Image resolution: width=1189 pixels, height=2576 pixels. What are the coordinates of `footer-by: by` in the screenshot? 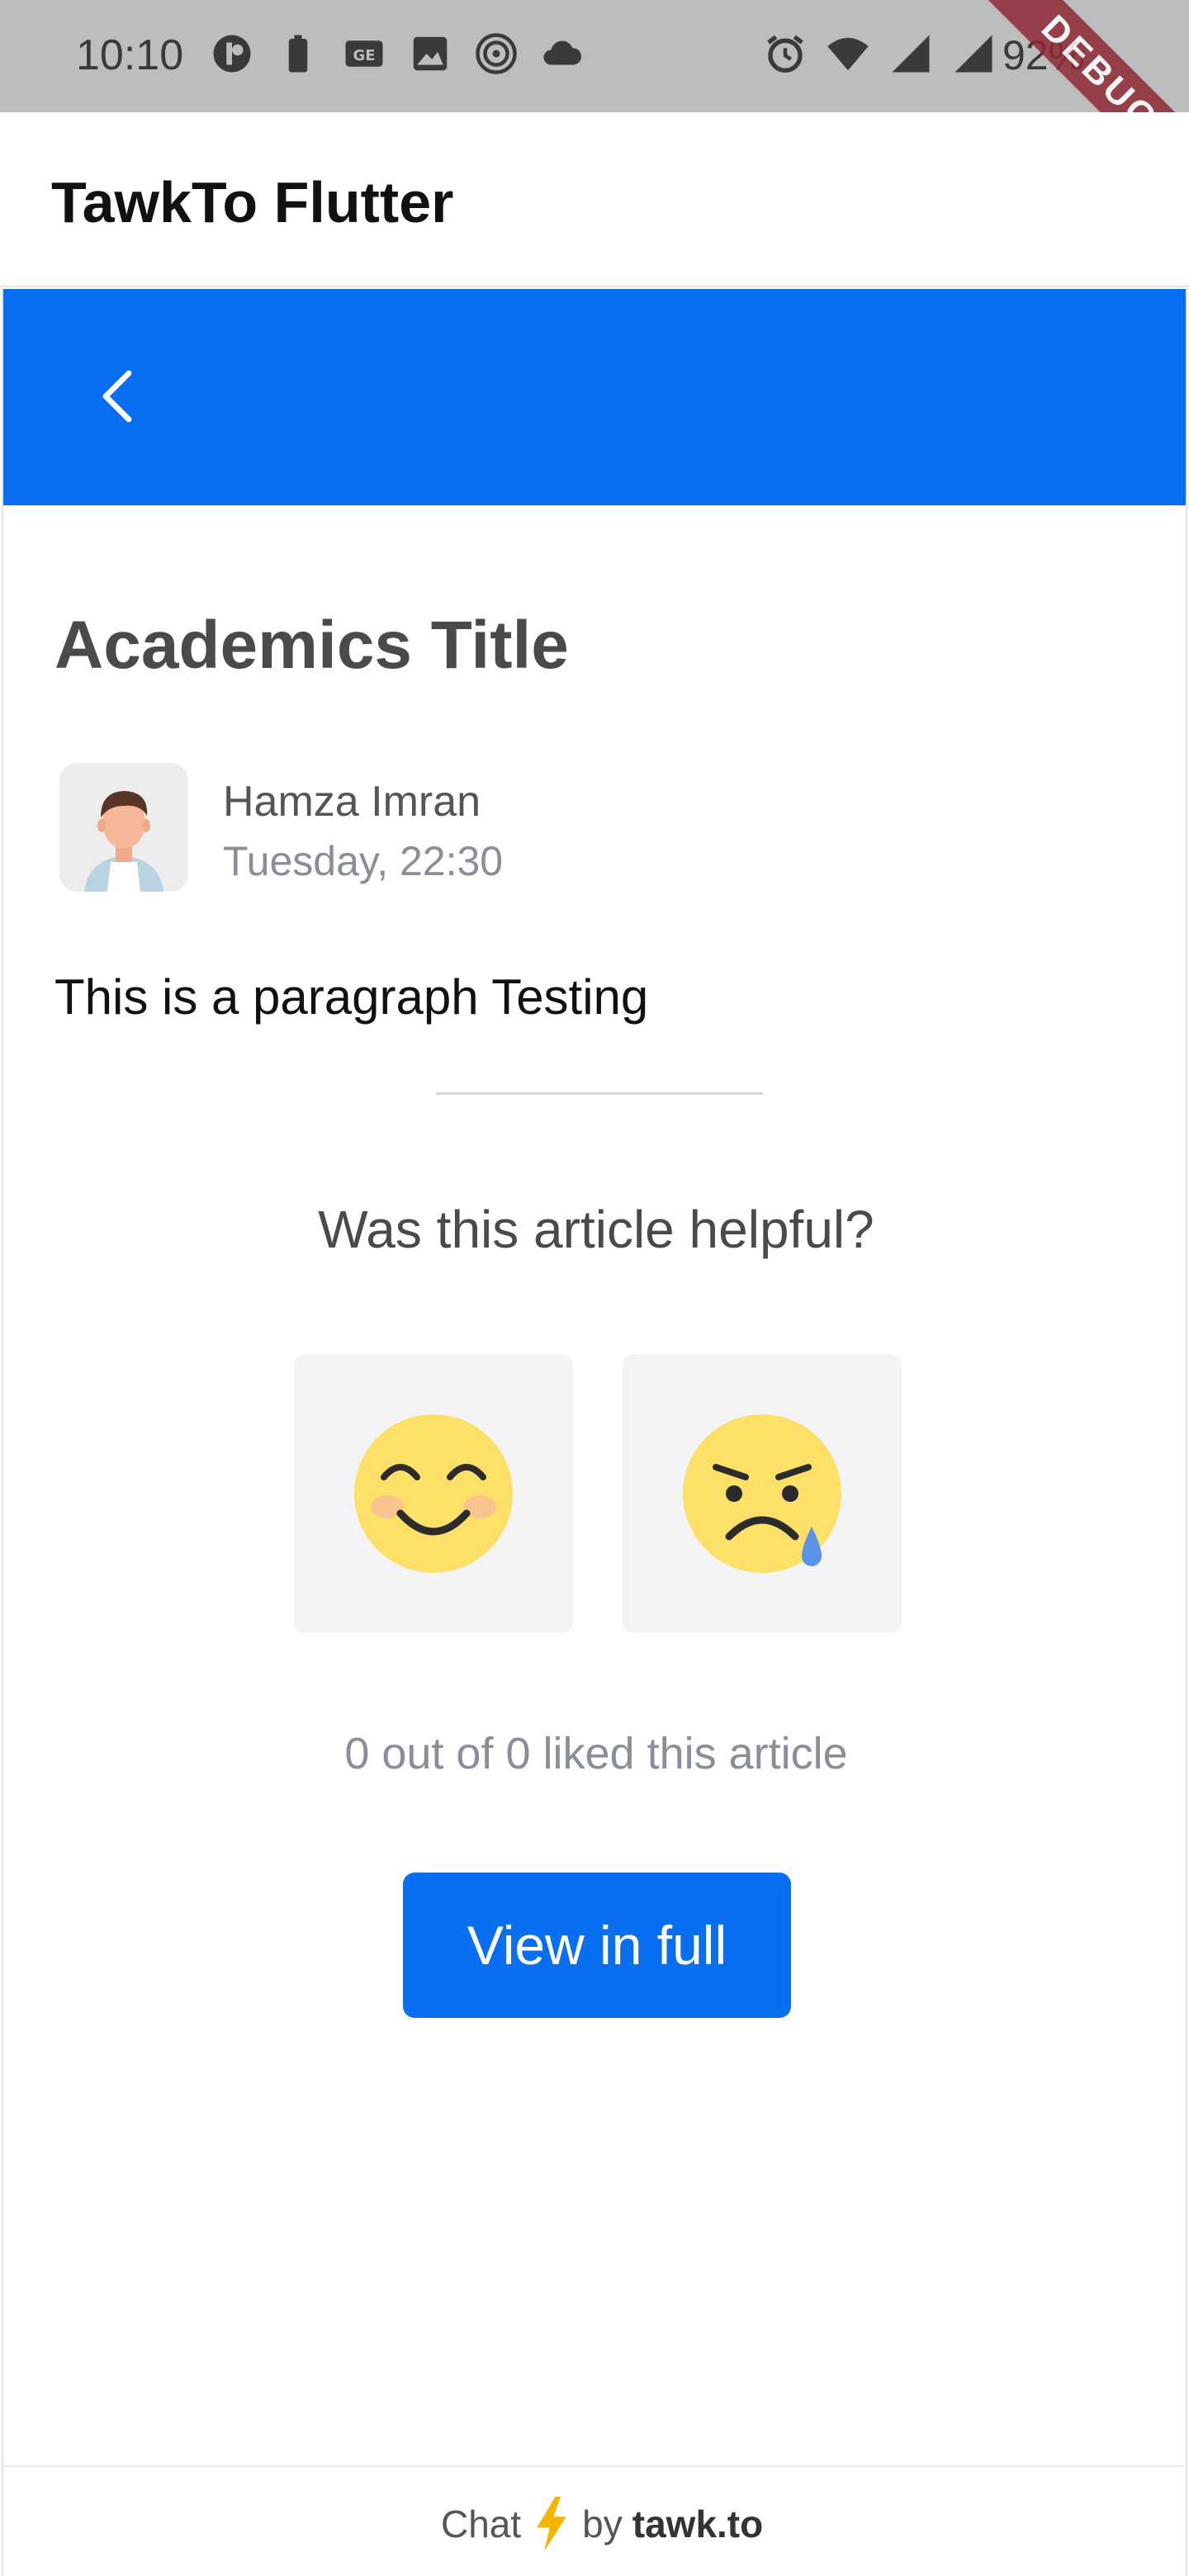 It's located at (602, 2524).